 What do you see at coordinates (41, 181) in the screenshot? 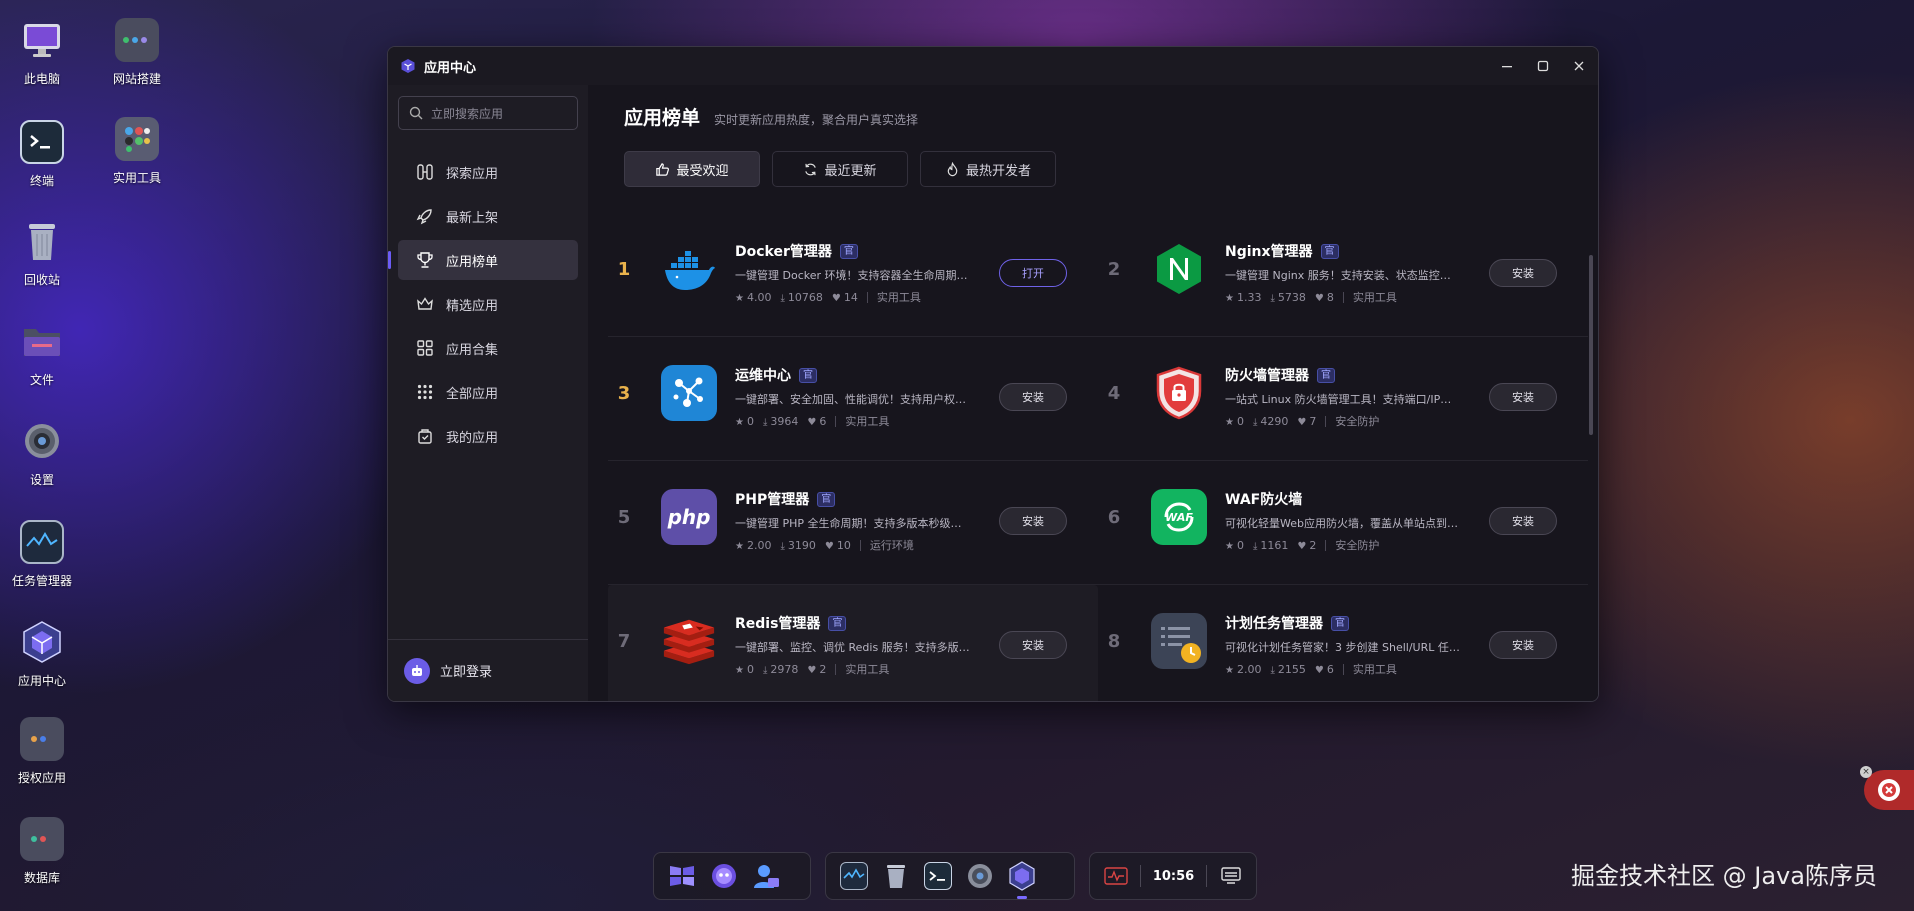
I see `desktop-icon-label: 终端` at bounding box center [41, 181].